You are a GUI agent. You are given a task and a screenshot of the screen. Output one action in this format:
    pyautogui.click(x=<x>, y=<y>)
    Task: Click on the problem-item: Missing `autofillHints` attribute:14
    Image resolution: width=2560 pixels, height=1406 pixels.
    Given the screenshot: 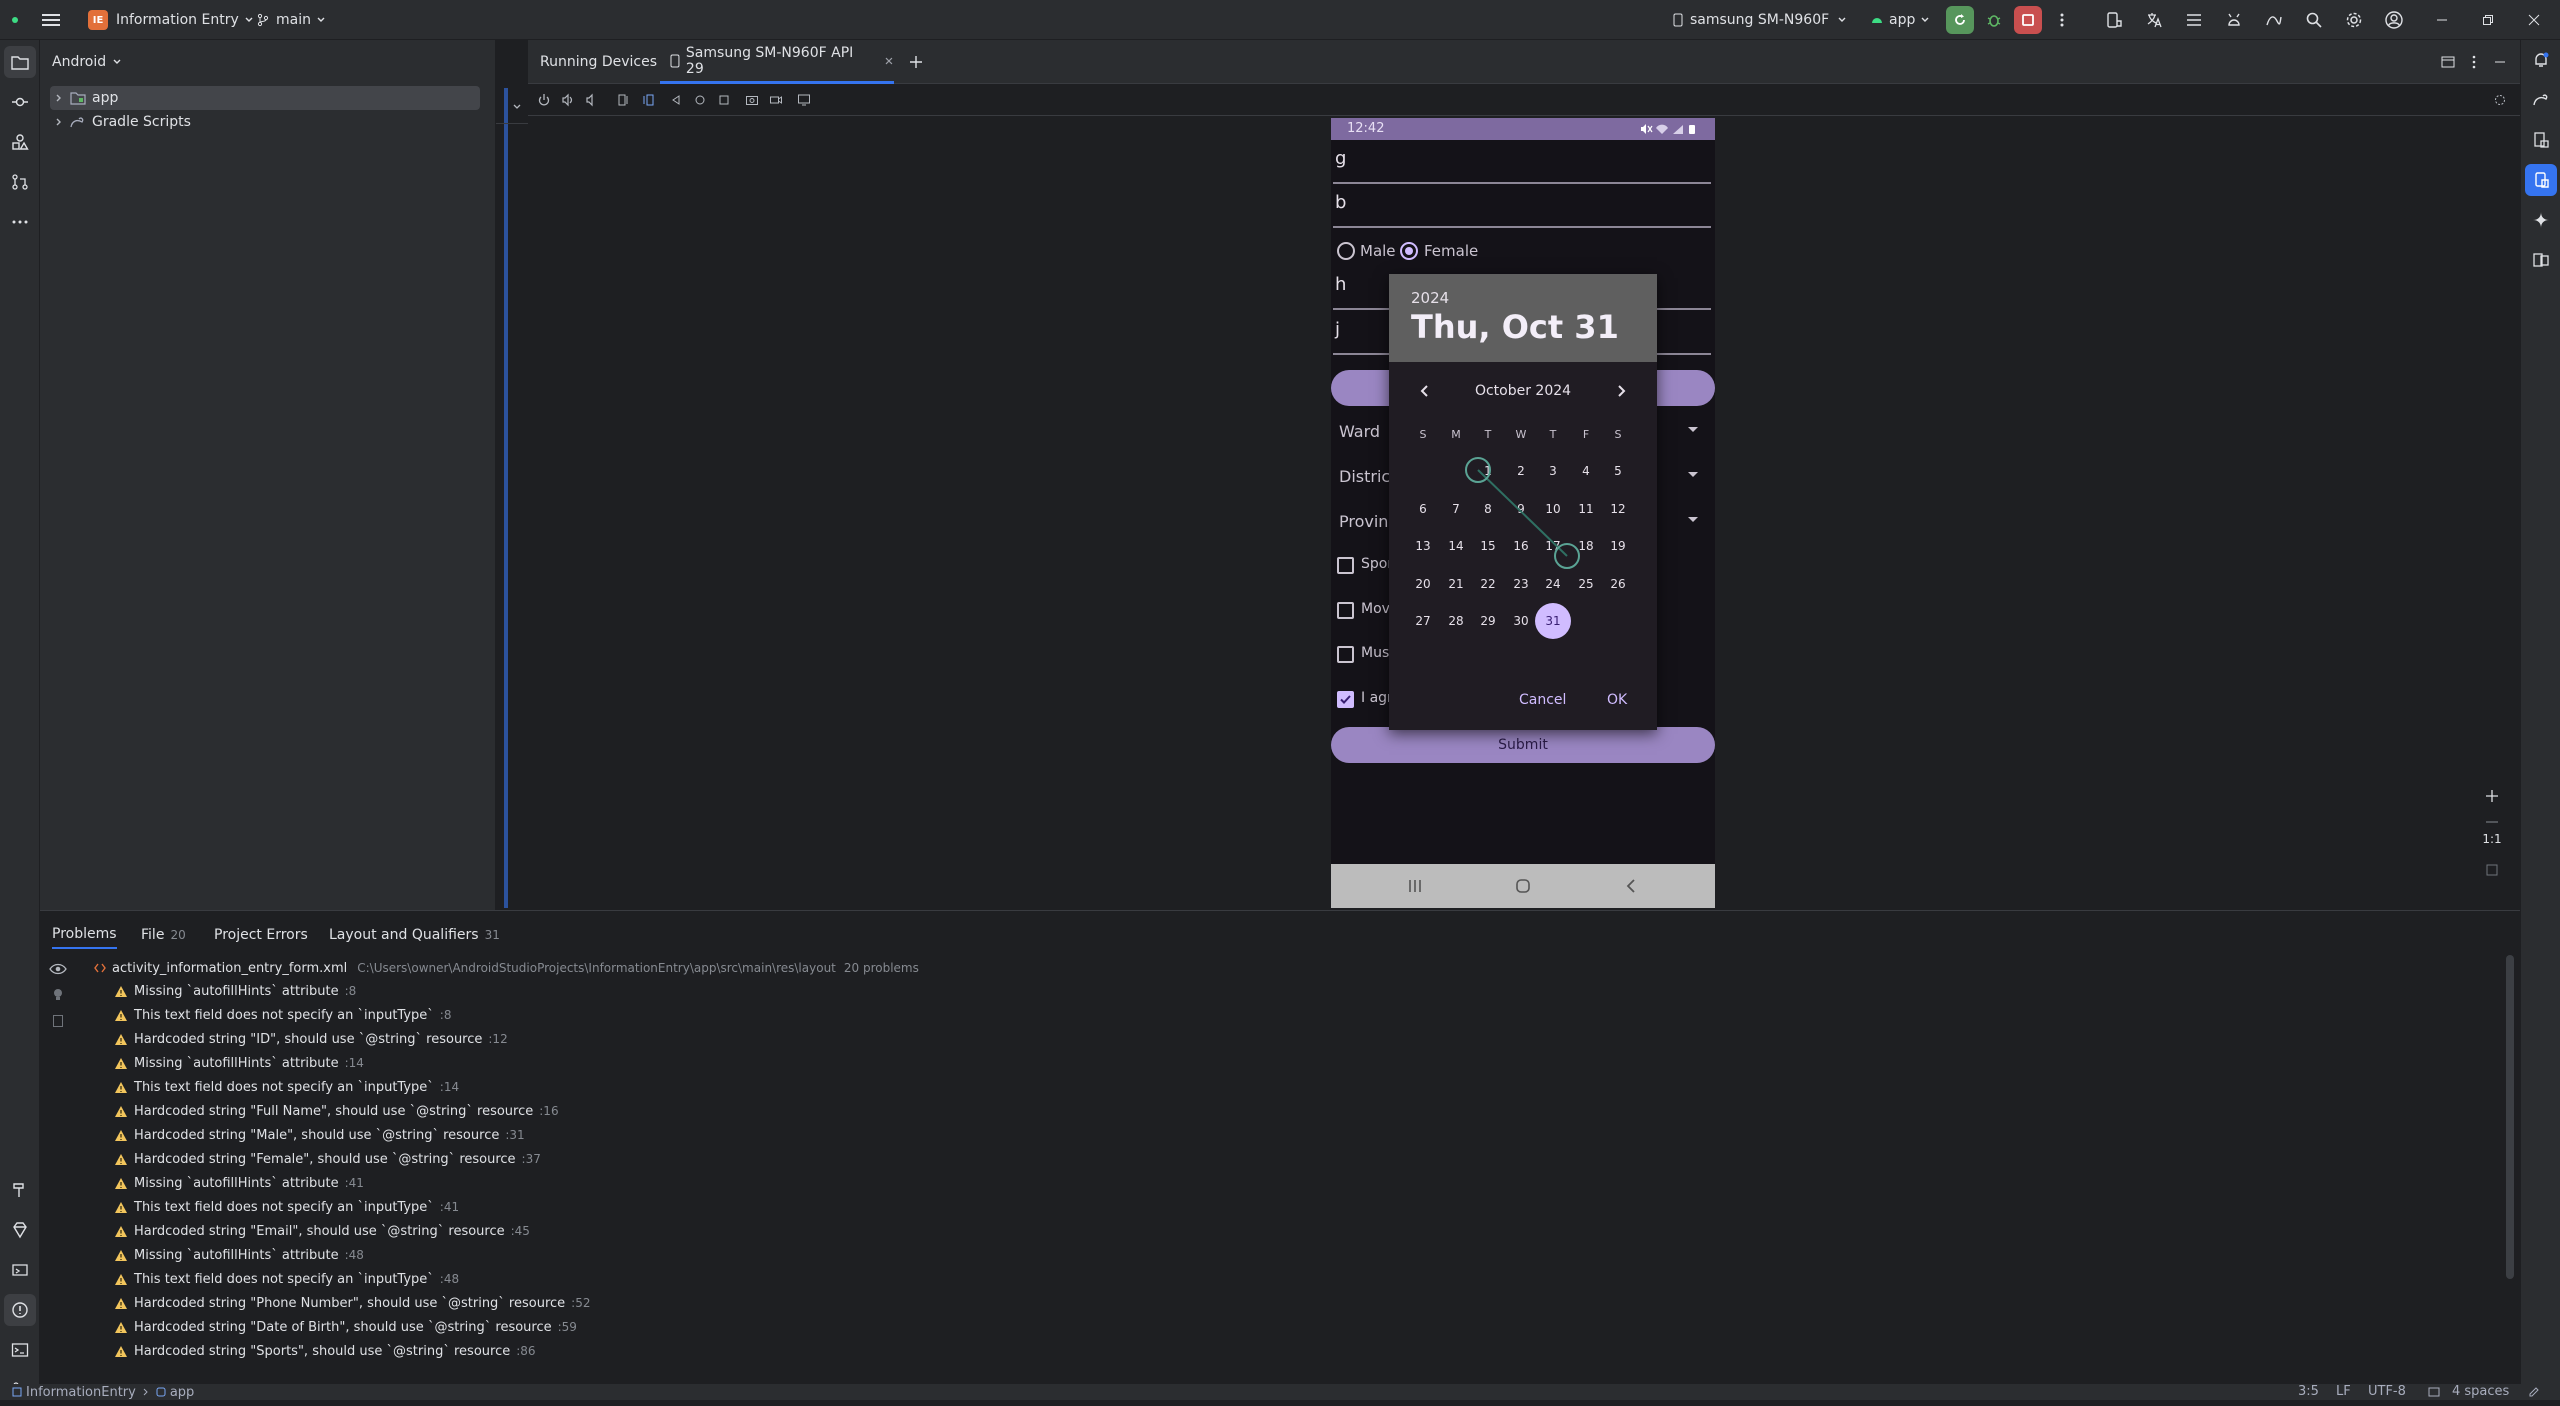 What is the action you would take?
    pyautogui.click(x=239, y=1063)
    